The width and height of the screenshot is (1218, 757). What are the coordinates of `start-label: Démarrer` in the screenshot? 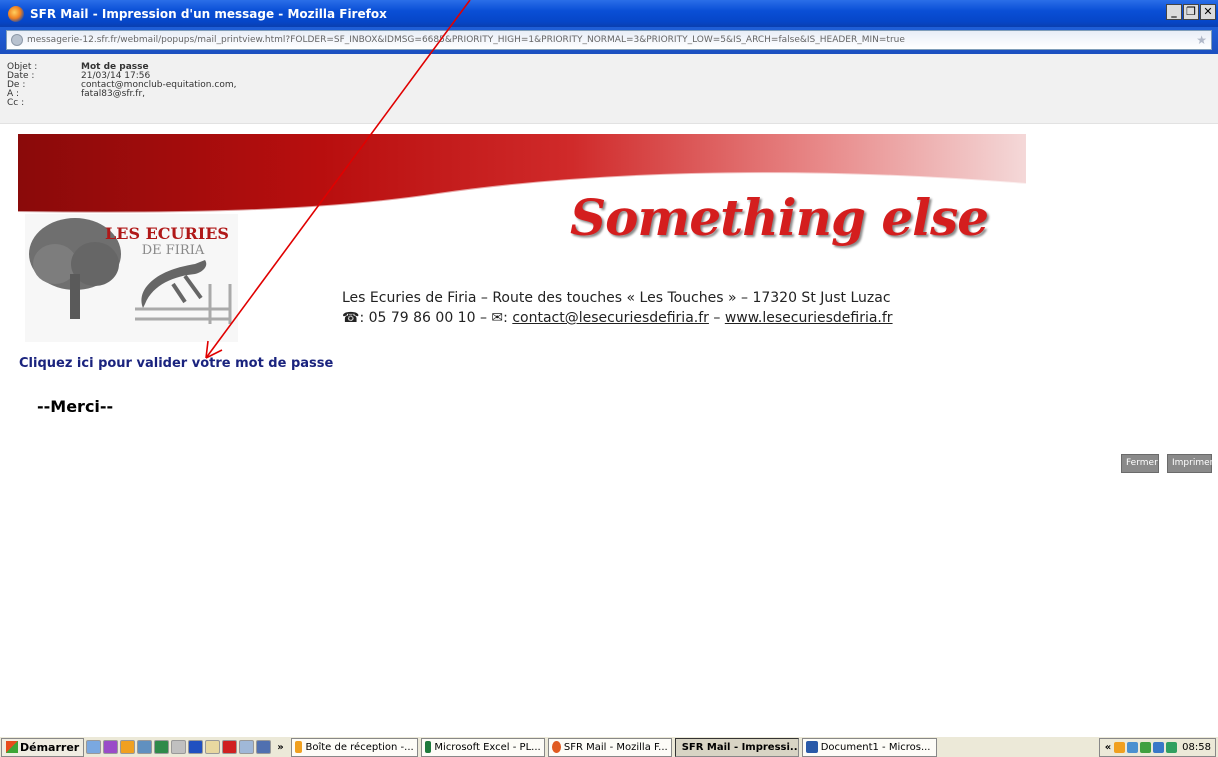 It's located at (50, 747).